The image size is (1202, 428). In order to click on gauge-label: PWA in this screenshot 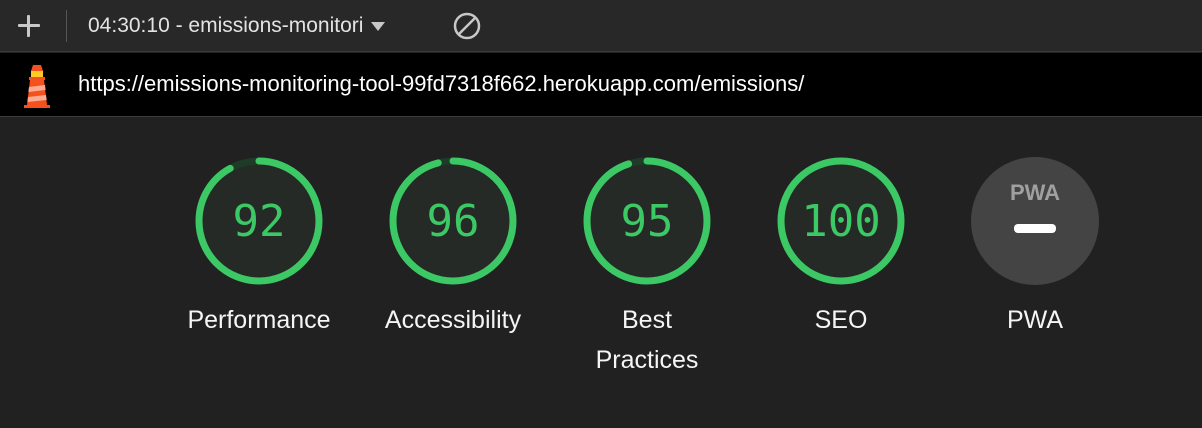, I will do `click(1035, 320)`.